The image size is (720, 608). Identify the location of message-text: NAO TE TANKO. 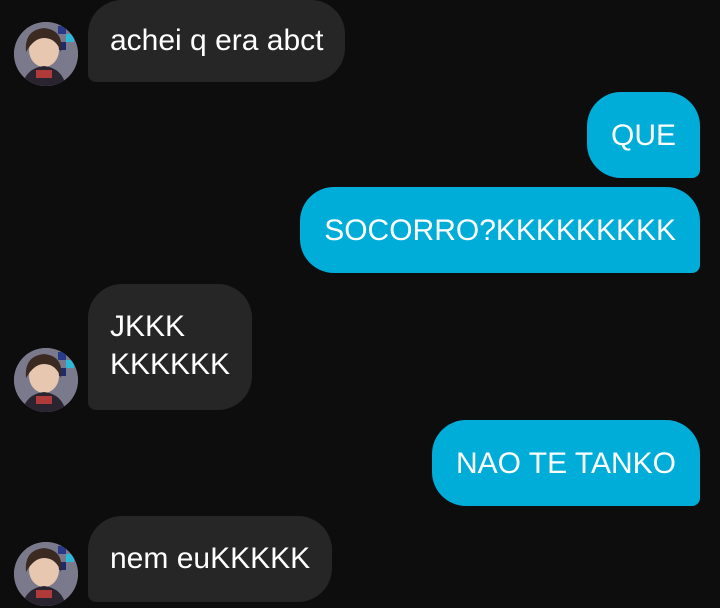
(565, 463).